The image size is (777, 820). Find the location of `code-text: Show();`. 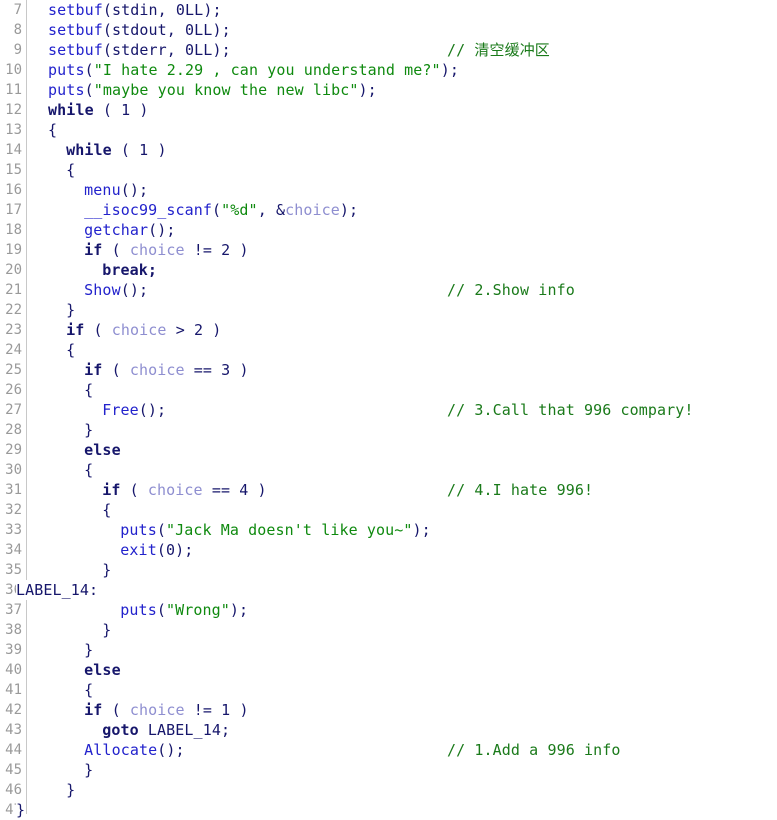

code-text: Show(); is located at coordinates (116, 290).